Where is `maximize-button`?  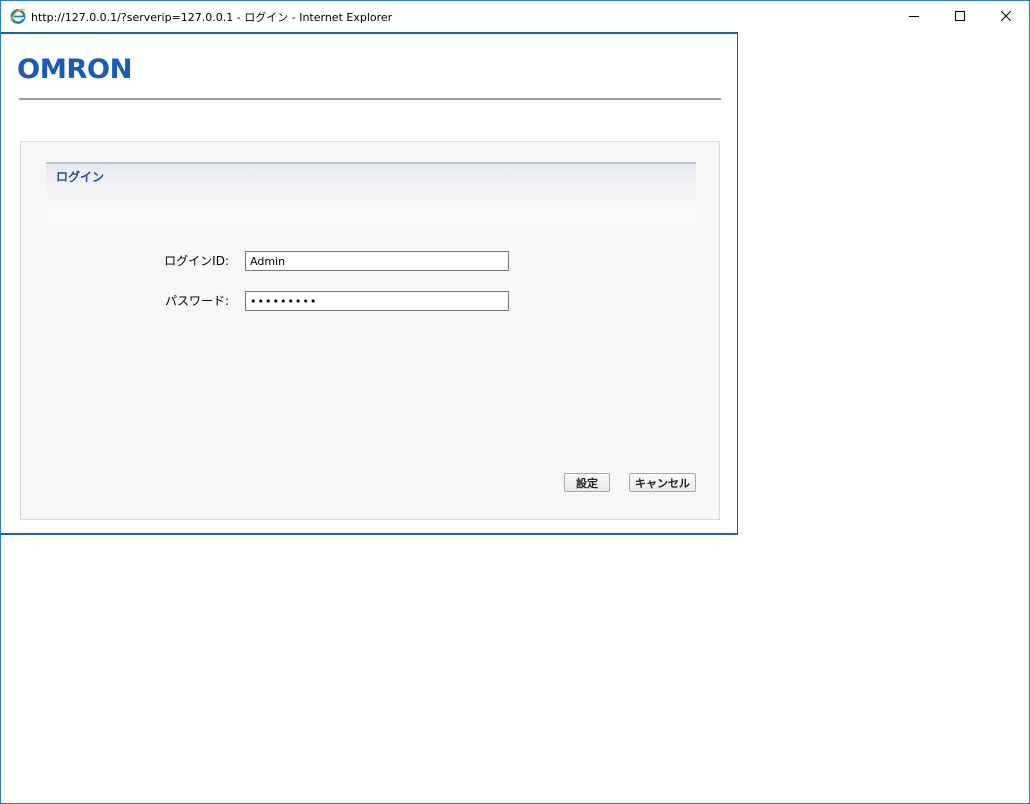 maximize-button is located at coordinates (960, 16).